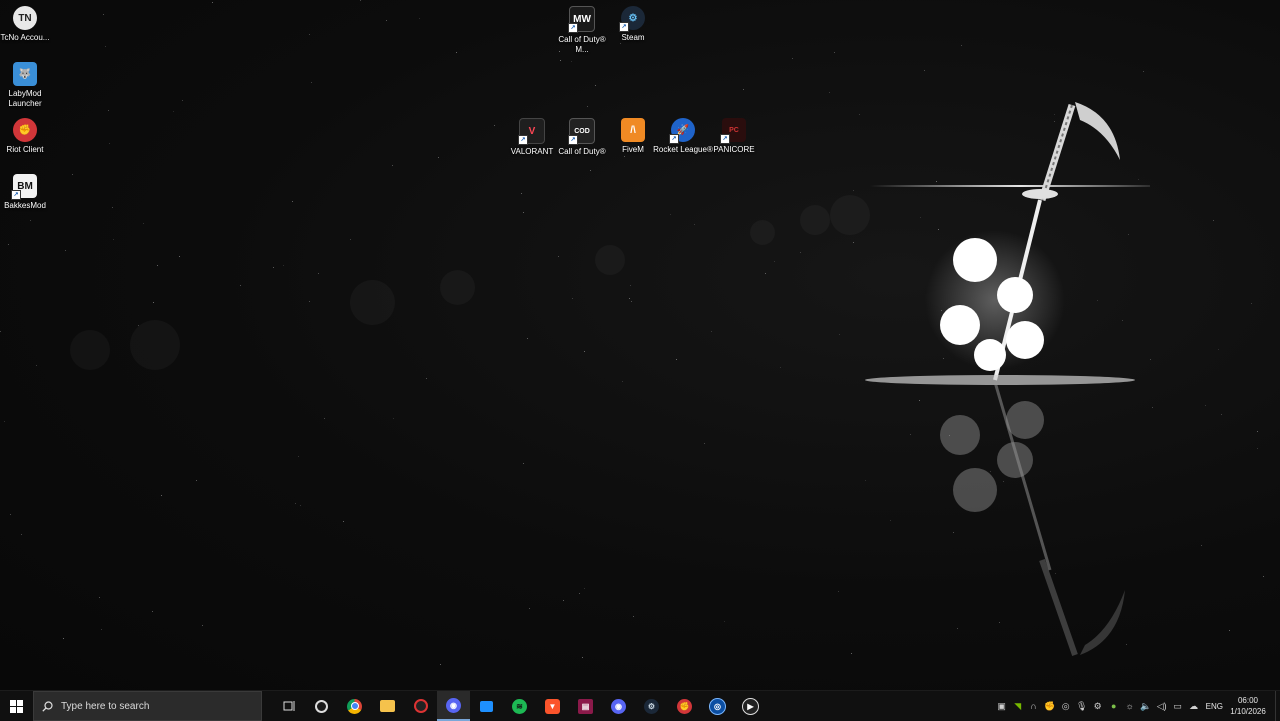 The height and width of the screenshot is (721, 1280). What do you see at coordinates (1194, 706) in the screenshot?
I see `onedrive-icon: ☁` at bounding box center [1194, 706].